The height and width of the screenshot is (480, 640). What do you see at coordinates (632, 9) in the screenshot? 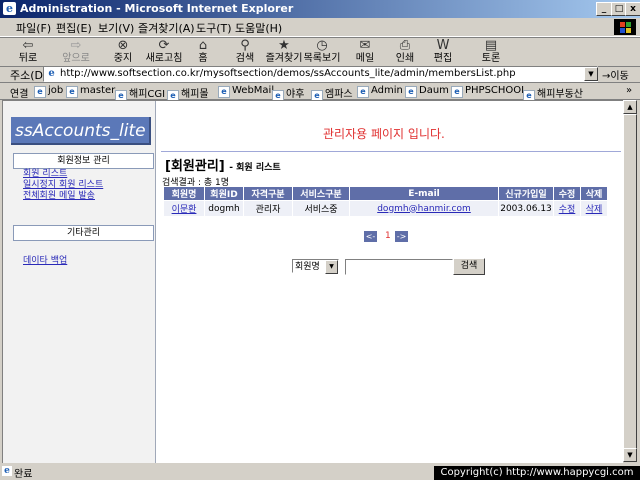
I see `close-button: x` at bounding box center [632, 9].